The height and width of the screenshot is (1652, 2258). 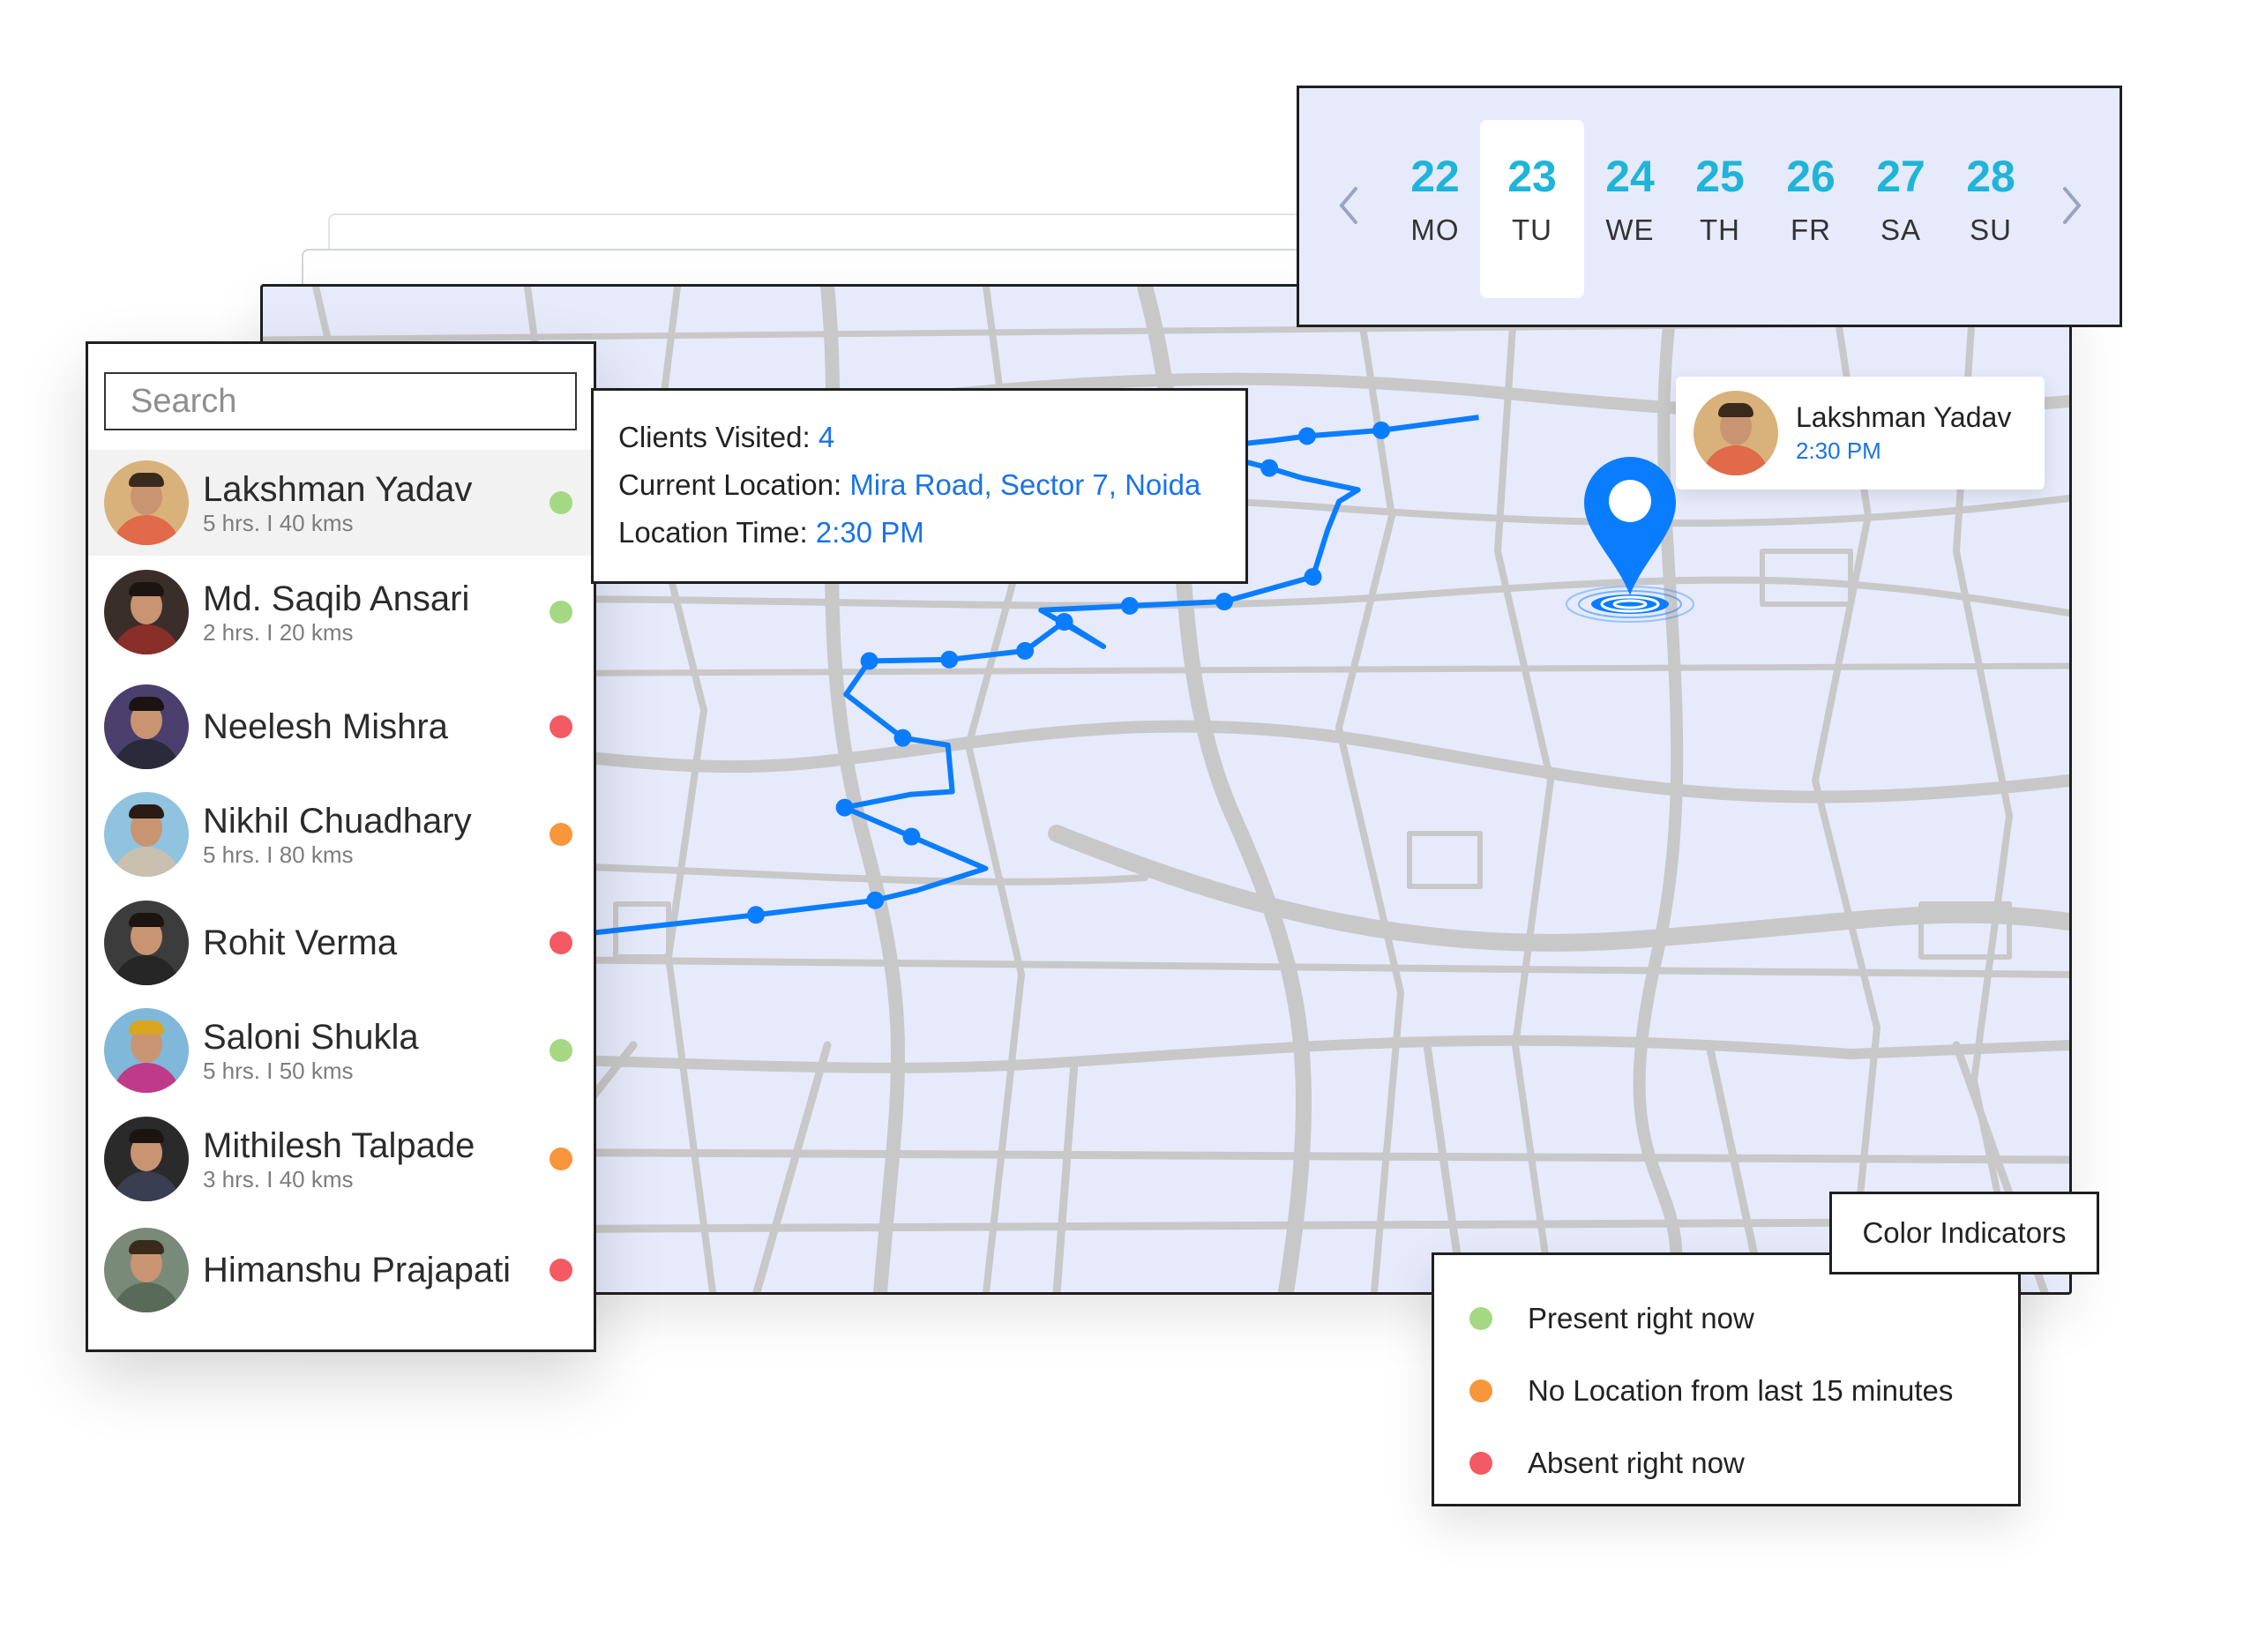 I want to click on location-time-row: Location Time: 2:30 PM, so click(x=920, y=533).